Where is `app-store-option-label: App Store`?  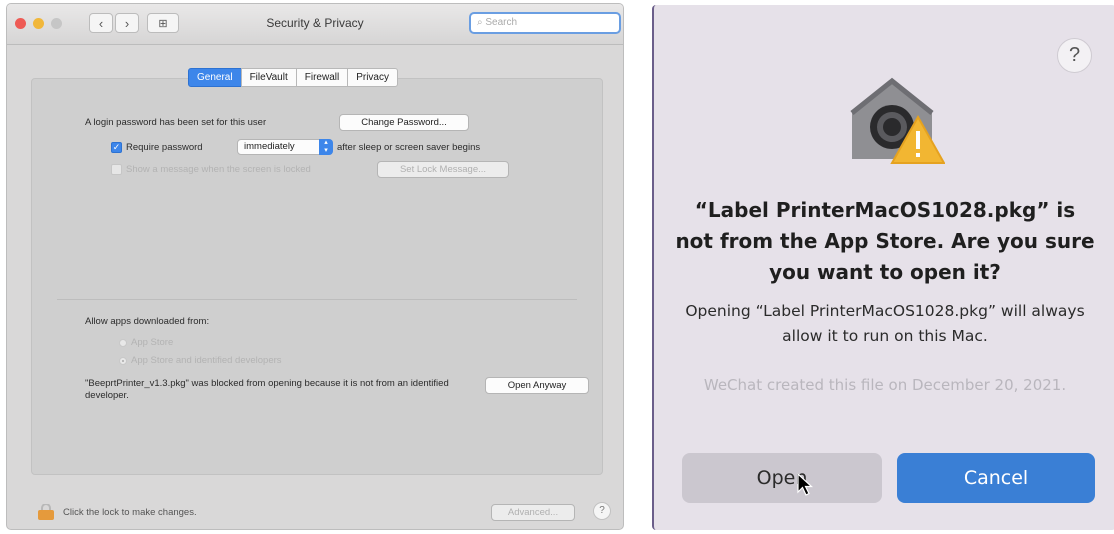 app-store-option-label: App Store is located at coordinates (152, 342).